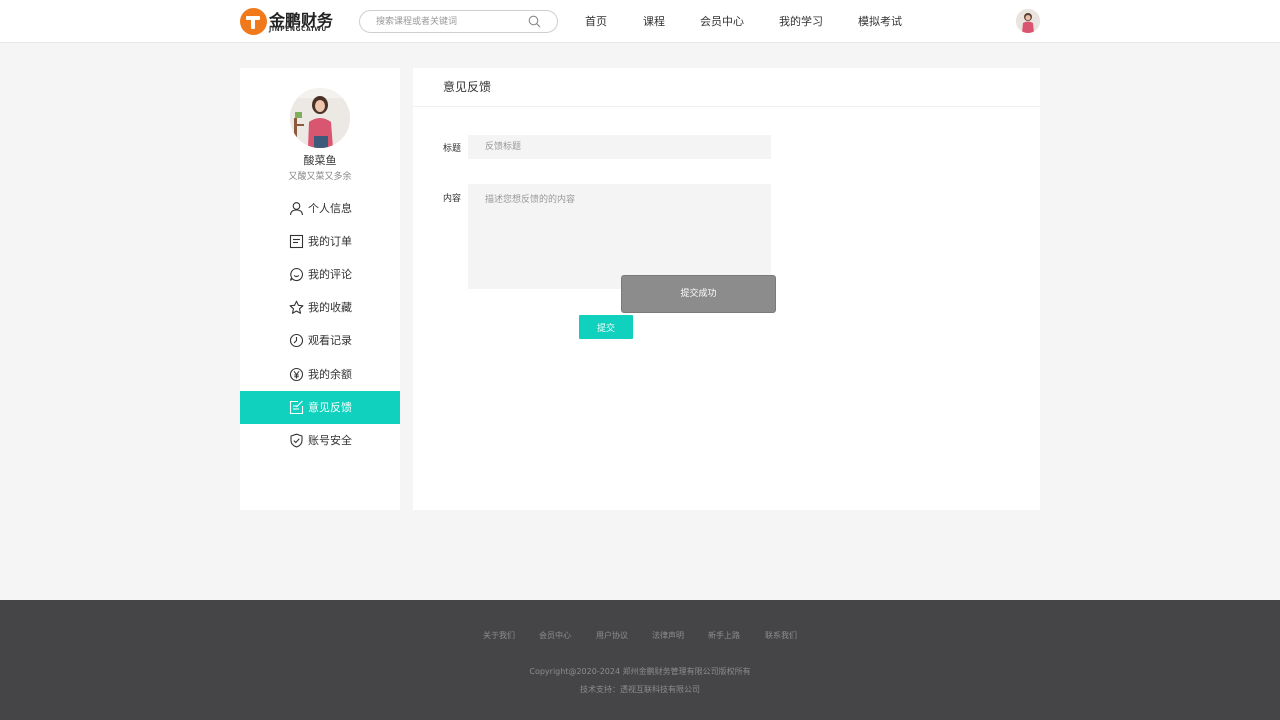 This screenshot has width=1280, height=720. Describe the element at coordinates (330, 374) in the screenshot. I see `sidebar-item-label: 我的余额` at that location.